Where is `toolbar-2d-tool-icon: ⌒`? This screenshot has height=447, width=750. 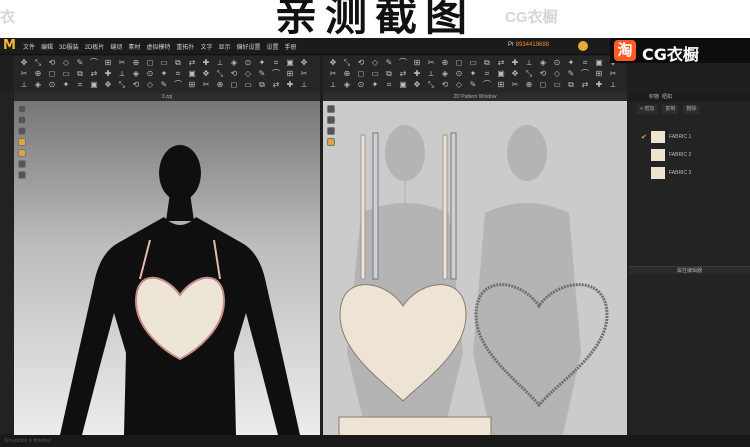
toolbar-2d-tool-icon: ⌒ is located at coordinates (403, 63).